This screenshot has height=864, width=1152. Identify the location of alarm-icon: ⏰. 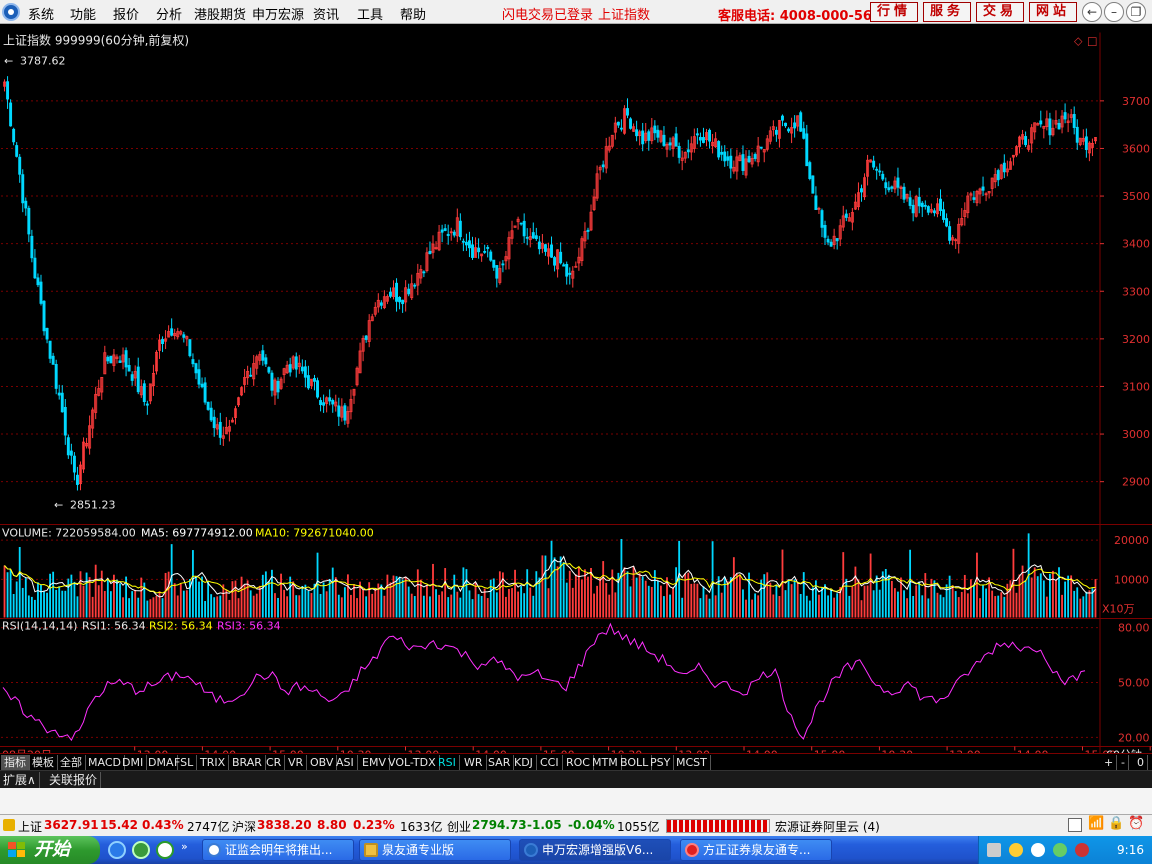
(1136, 823).